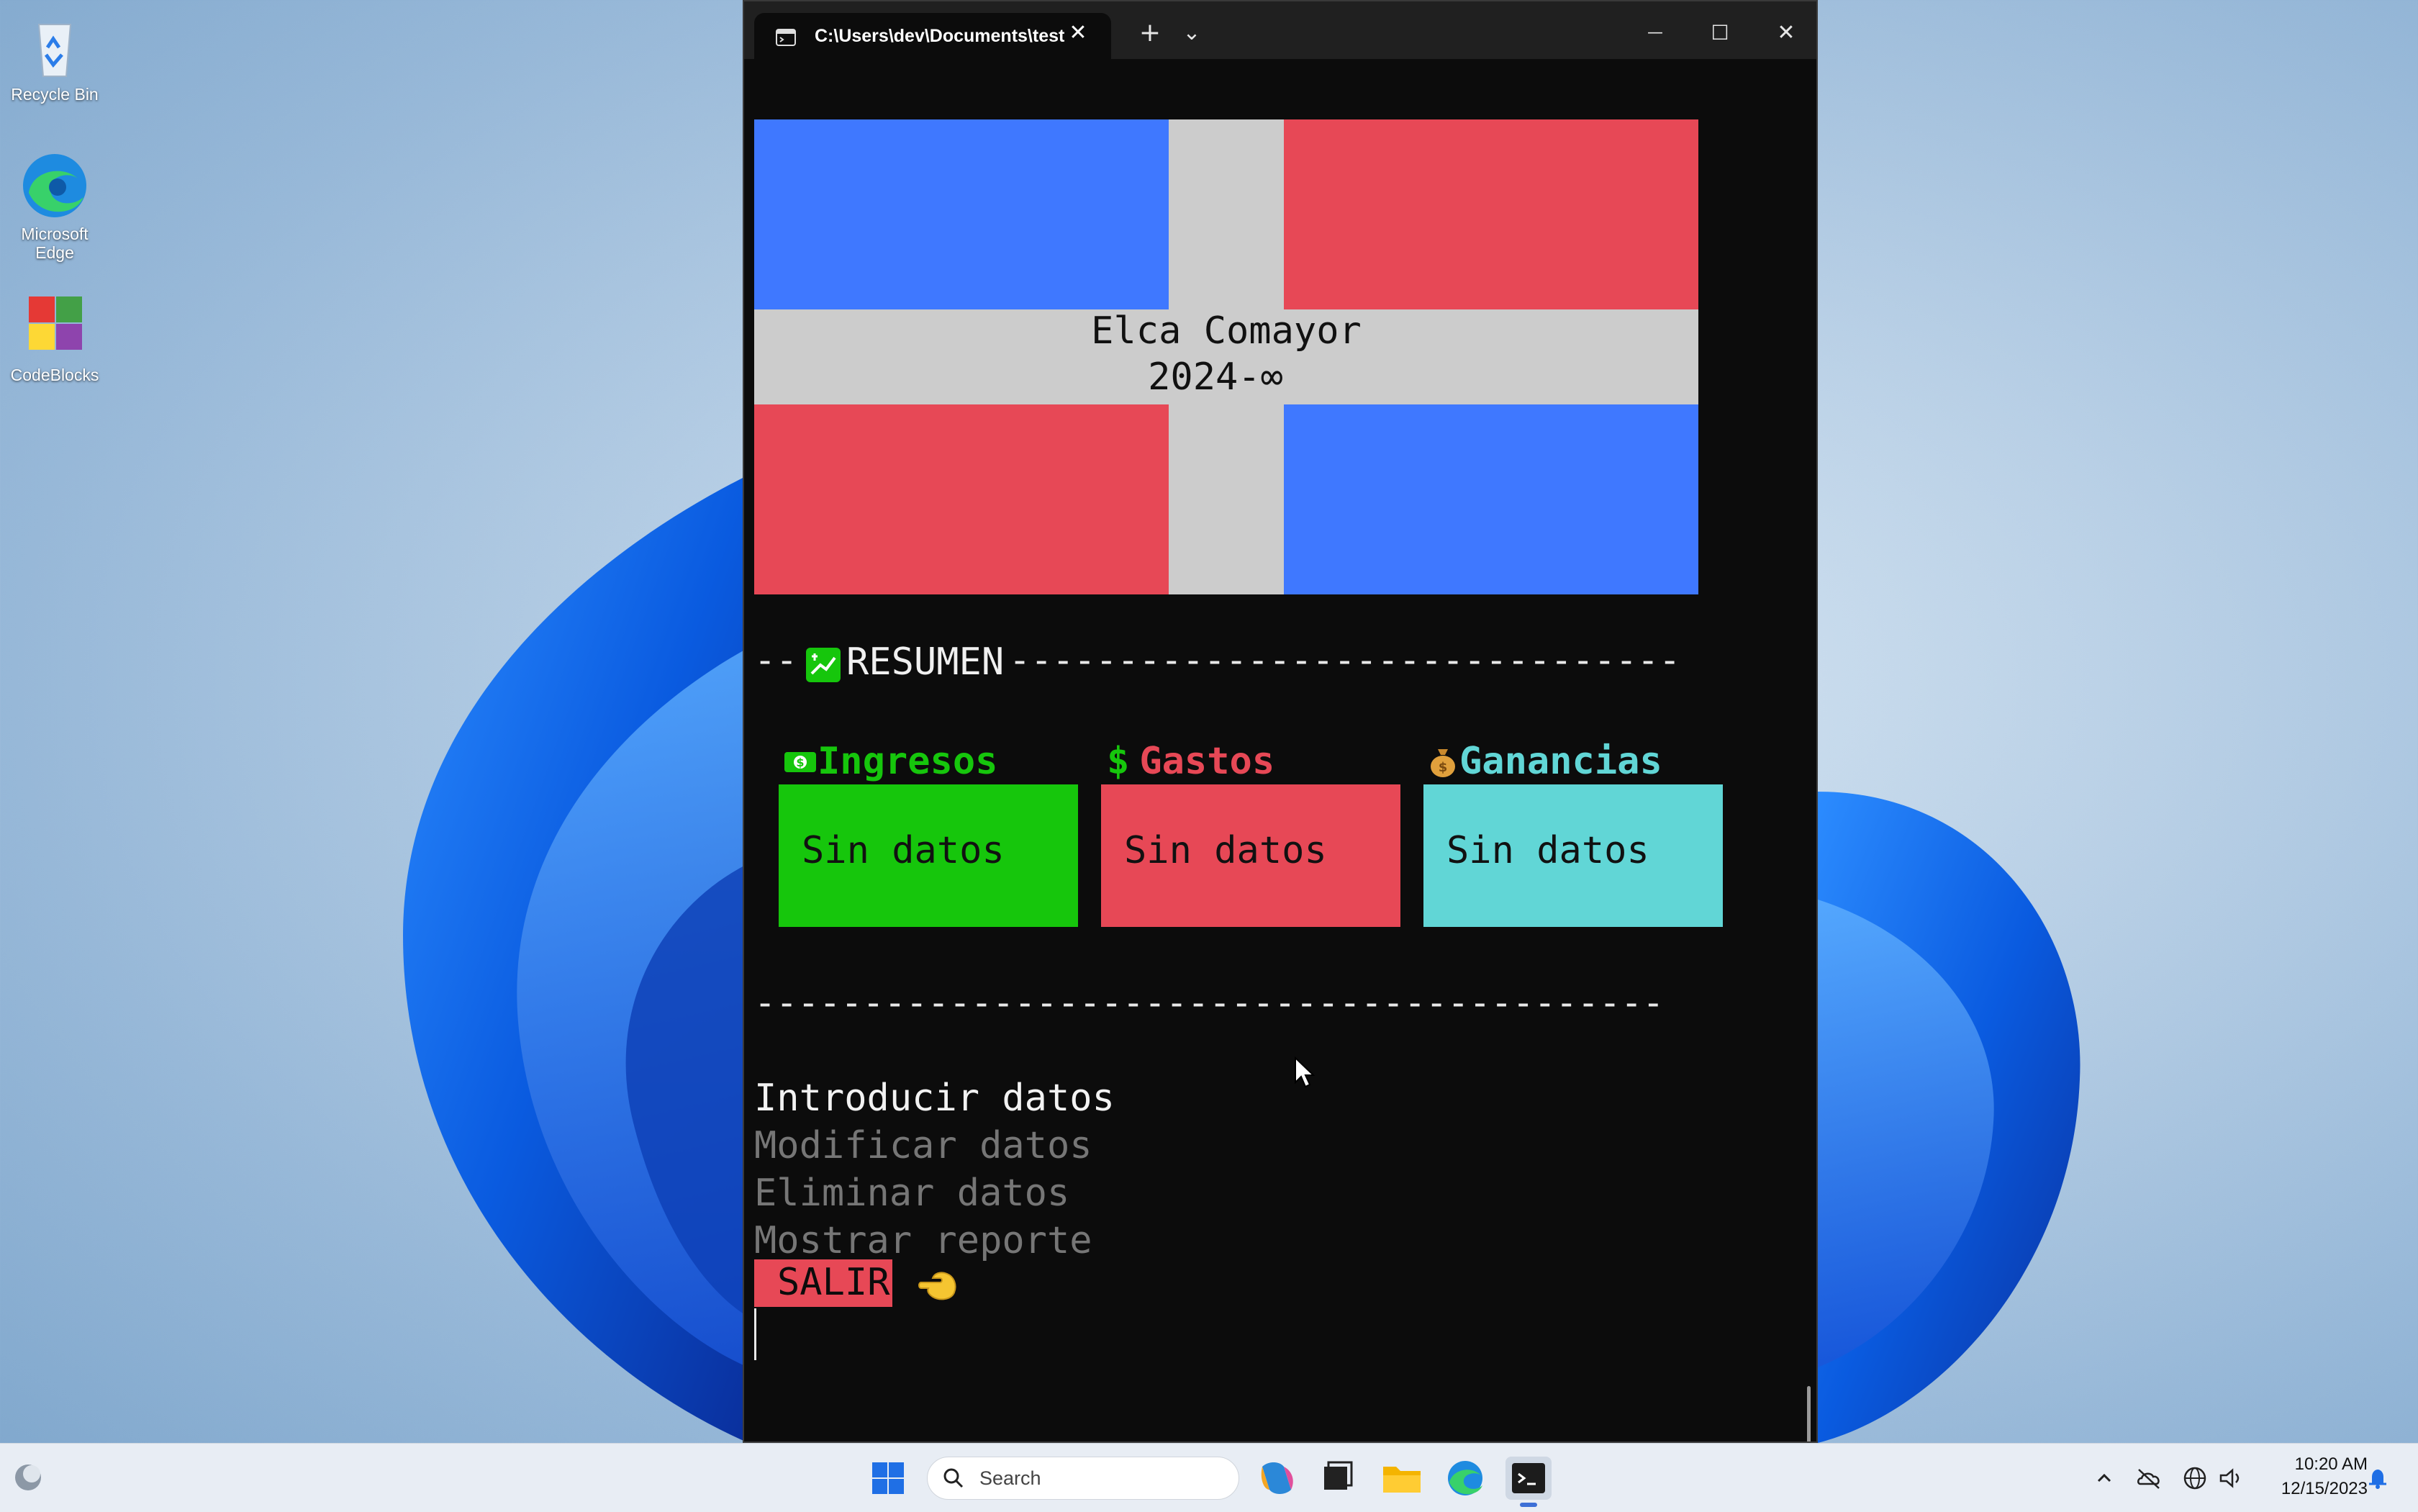  Describe the element at coordinates (1547, 851) in the screenshot. I see `profit-value: Sin datos` at that location.